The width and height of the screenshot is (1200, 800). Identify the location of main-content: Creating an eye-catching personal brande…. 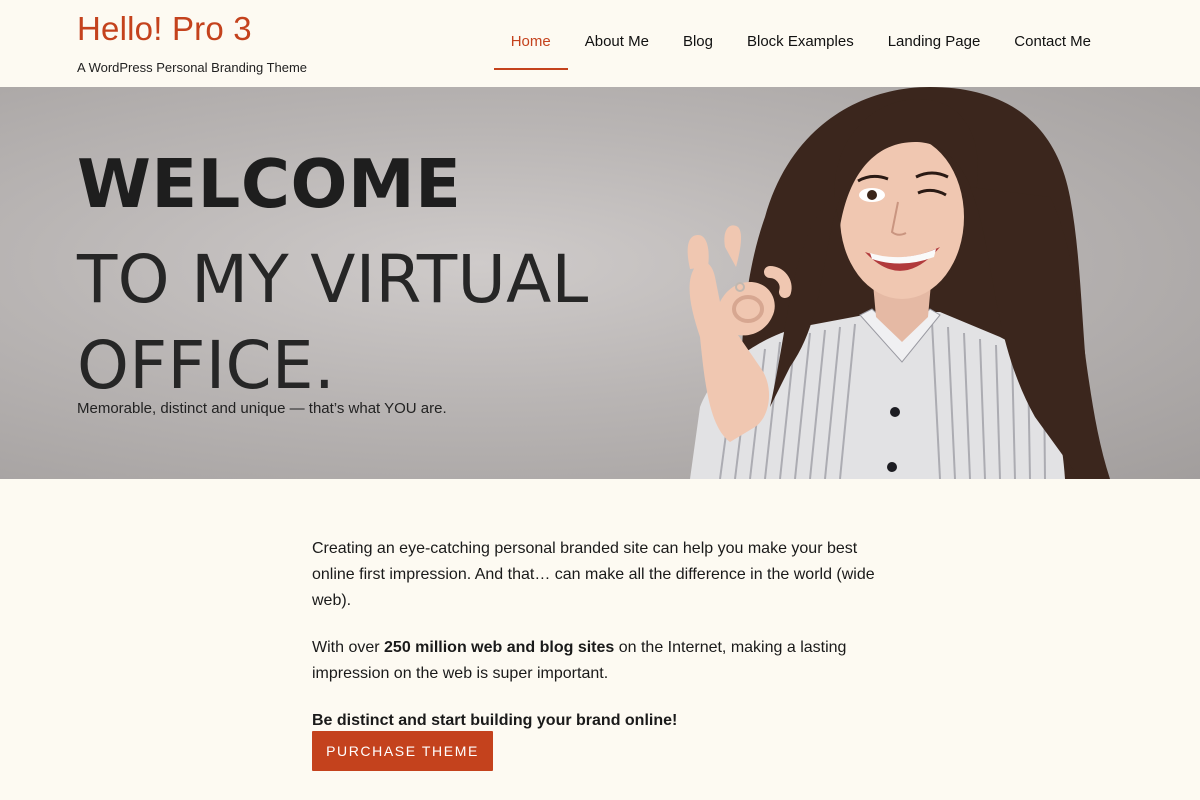
(602, 645).